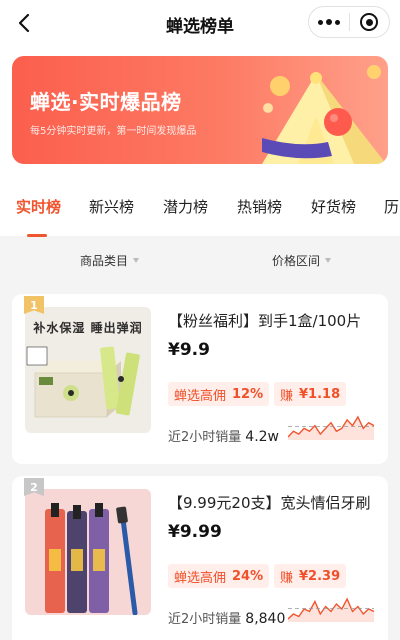 The width and height of the screenshot is (400, 640). I want to click on ranking-tabs: 实时榜 新兴榜 潜力榜 热销榜 好货榜 历, so click(200, 208).